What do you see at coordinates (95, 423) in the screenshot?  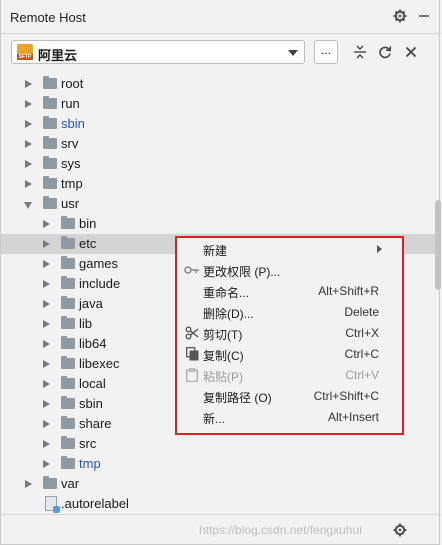 I see `tree-item-label: share` at bounding box center [95, 423].